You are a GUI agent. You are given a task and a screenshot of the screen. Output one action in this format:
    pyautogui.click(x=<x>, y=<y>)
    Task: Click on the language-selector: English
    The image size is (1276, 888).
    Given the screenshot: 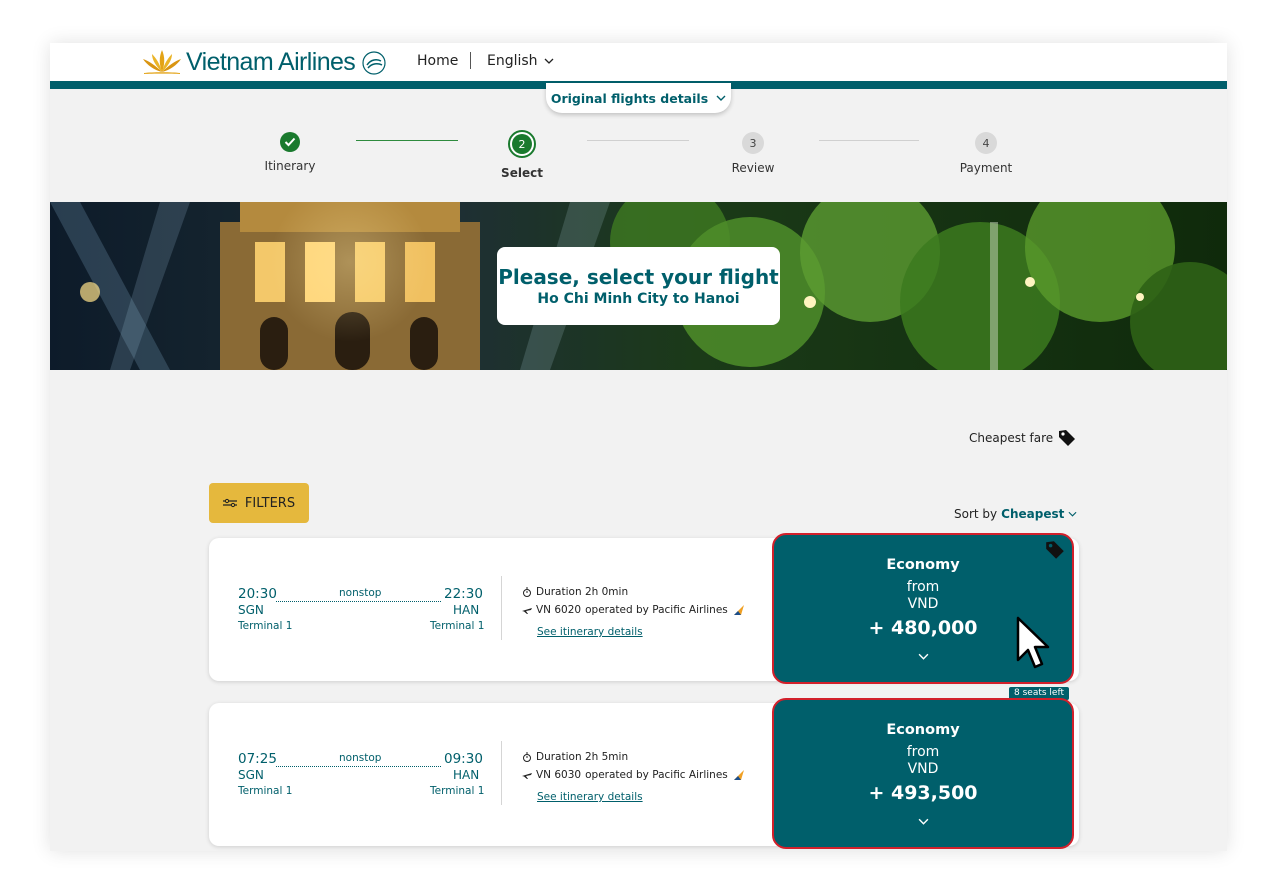 What is the action you would take?
    pyautogui.click(x=520, y=61)
    